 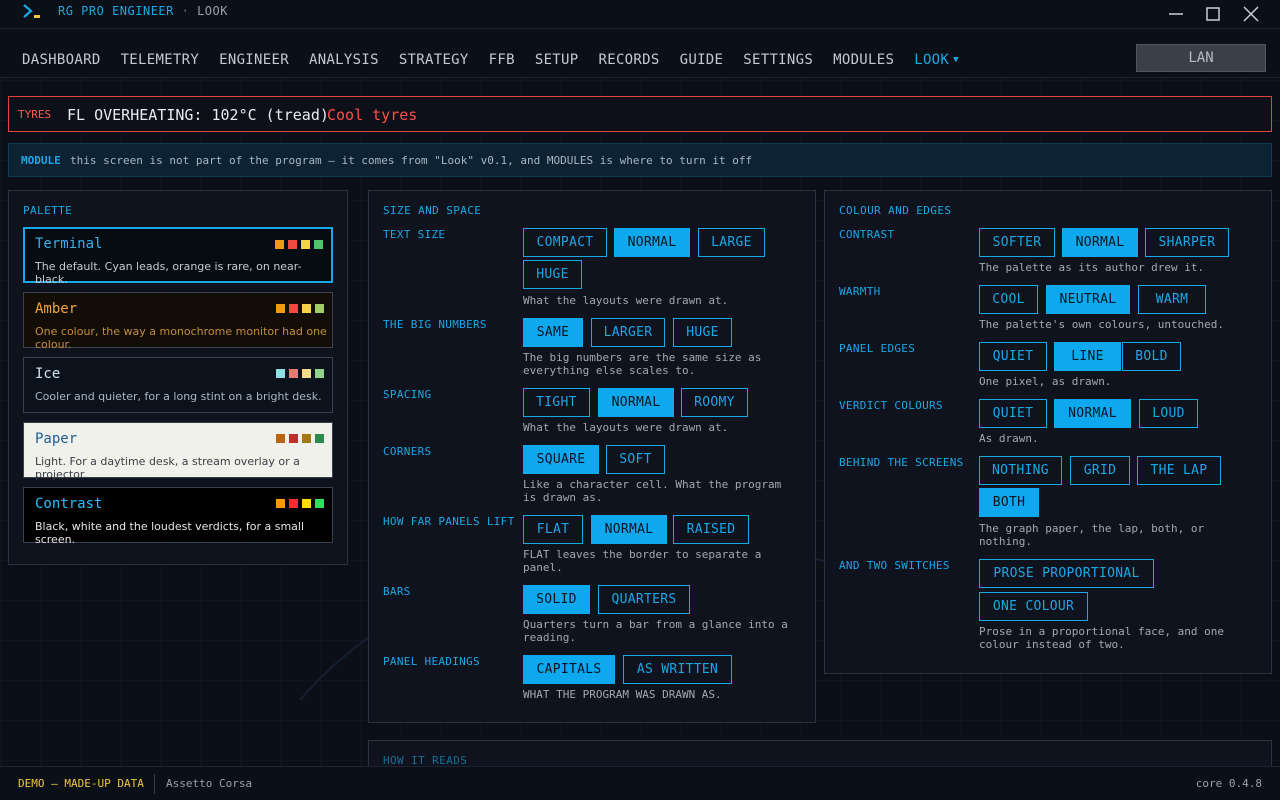 What do you see at coordinates (778, 60) in the screenshot?
I see `nav-item-settings: SETTINGS` at bounding box center [778, 60].